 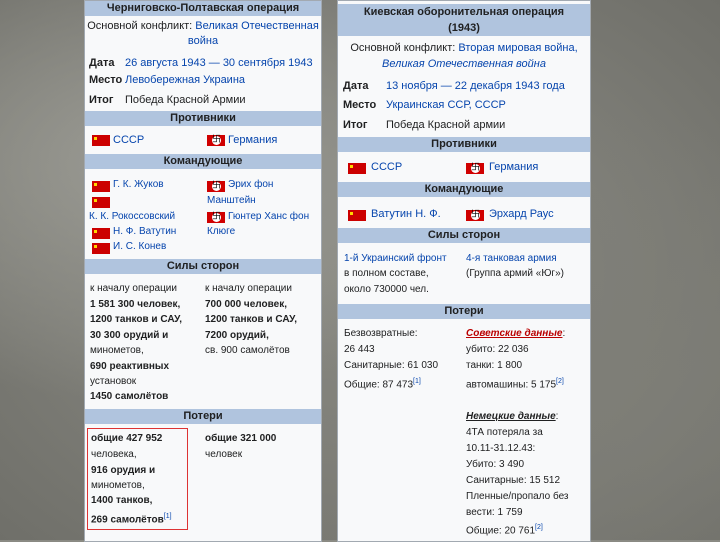 I want to click on conflict-link-2: война, so click(x=203, y=41).